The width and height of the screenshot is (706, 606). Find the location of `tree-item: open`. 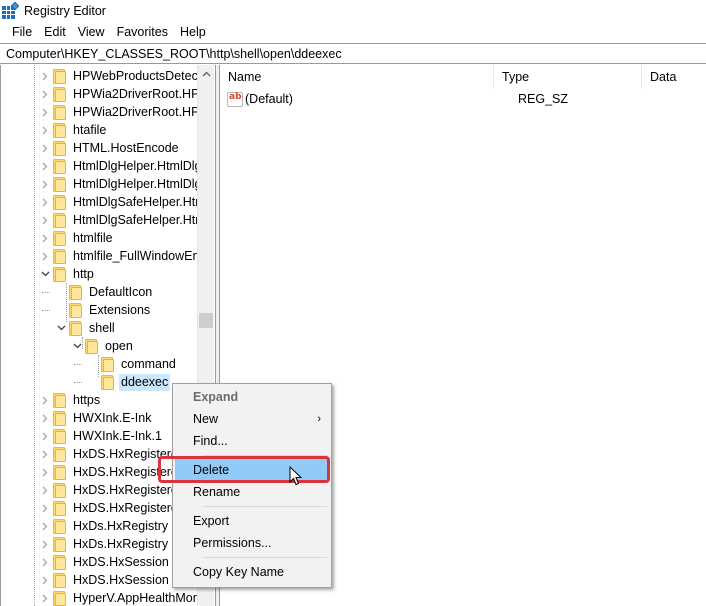

tree-item: open is located at coordinates (103, 346).